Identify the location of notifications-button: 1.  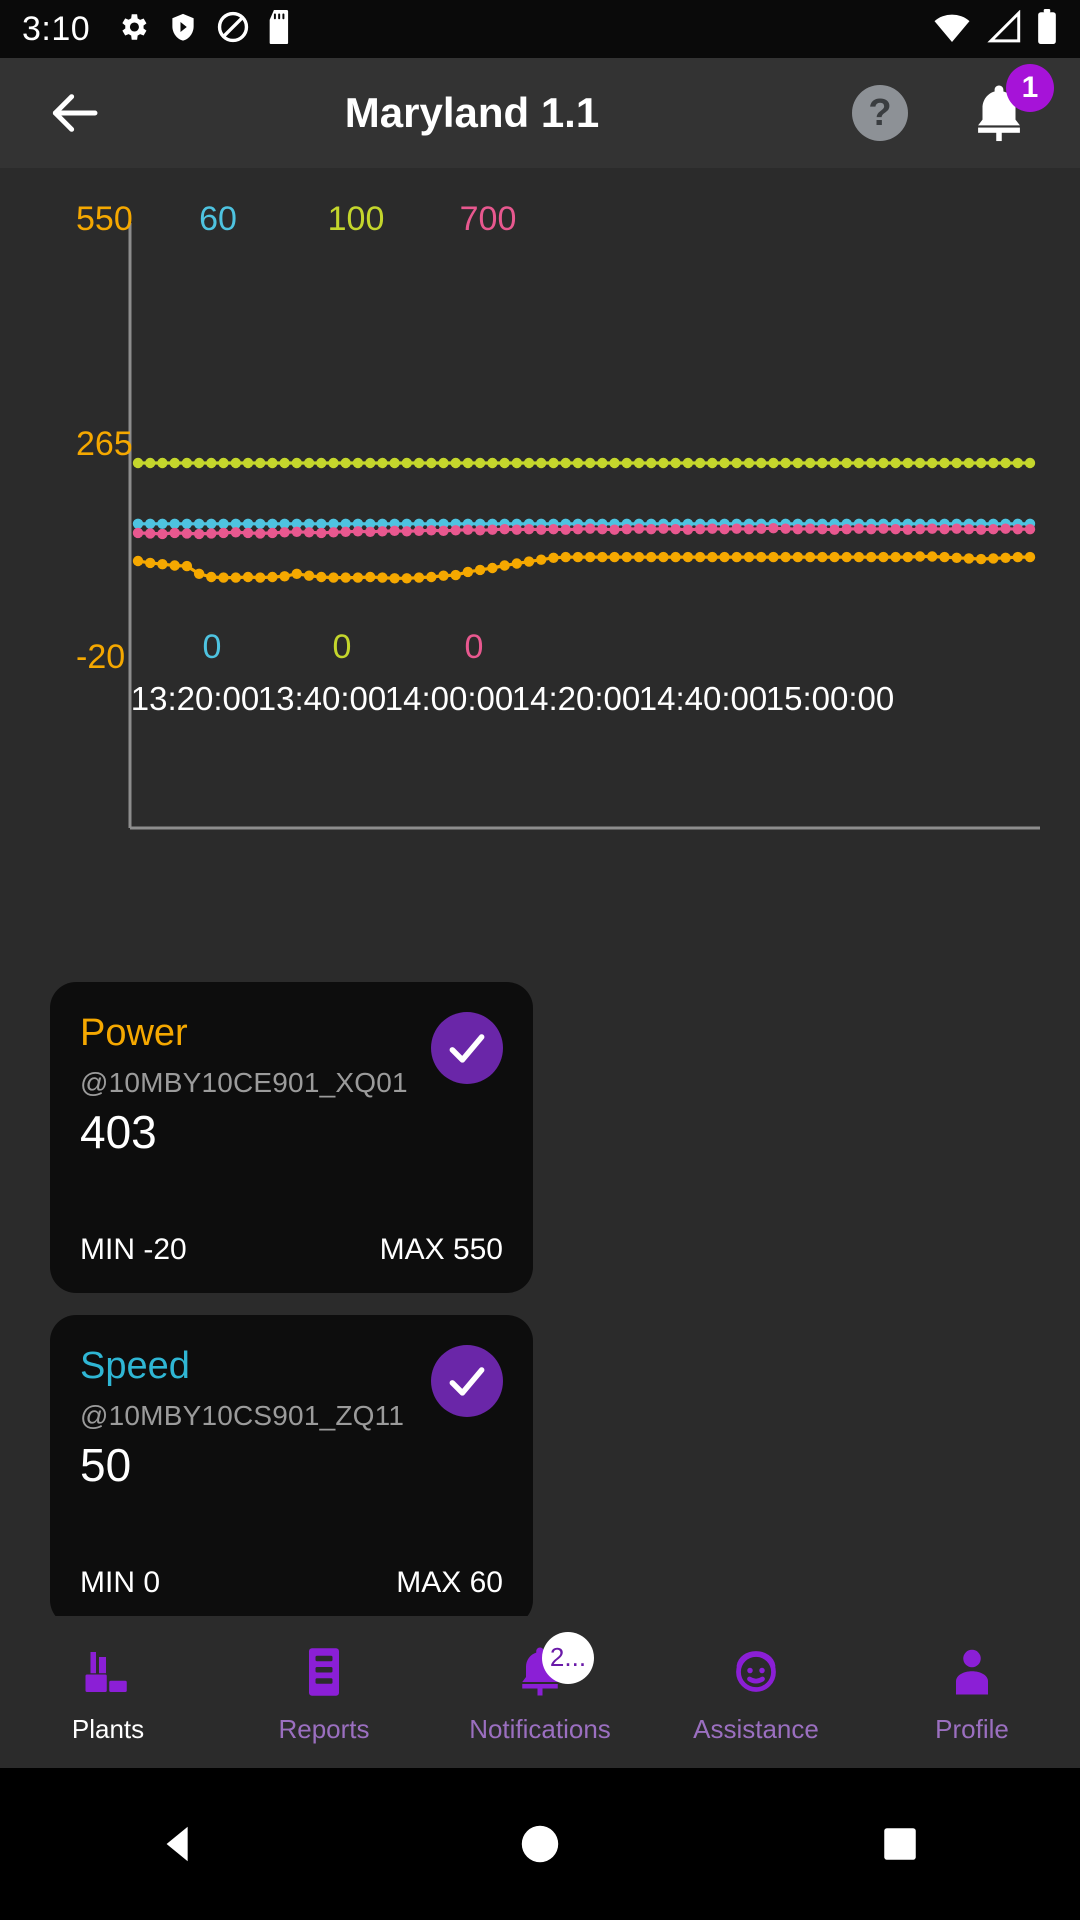
(1009, 105).